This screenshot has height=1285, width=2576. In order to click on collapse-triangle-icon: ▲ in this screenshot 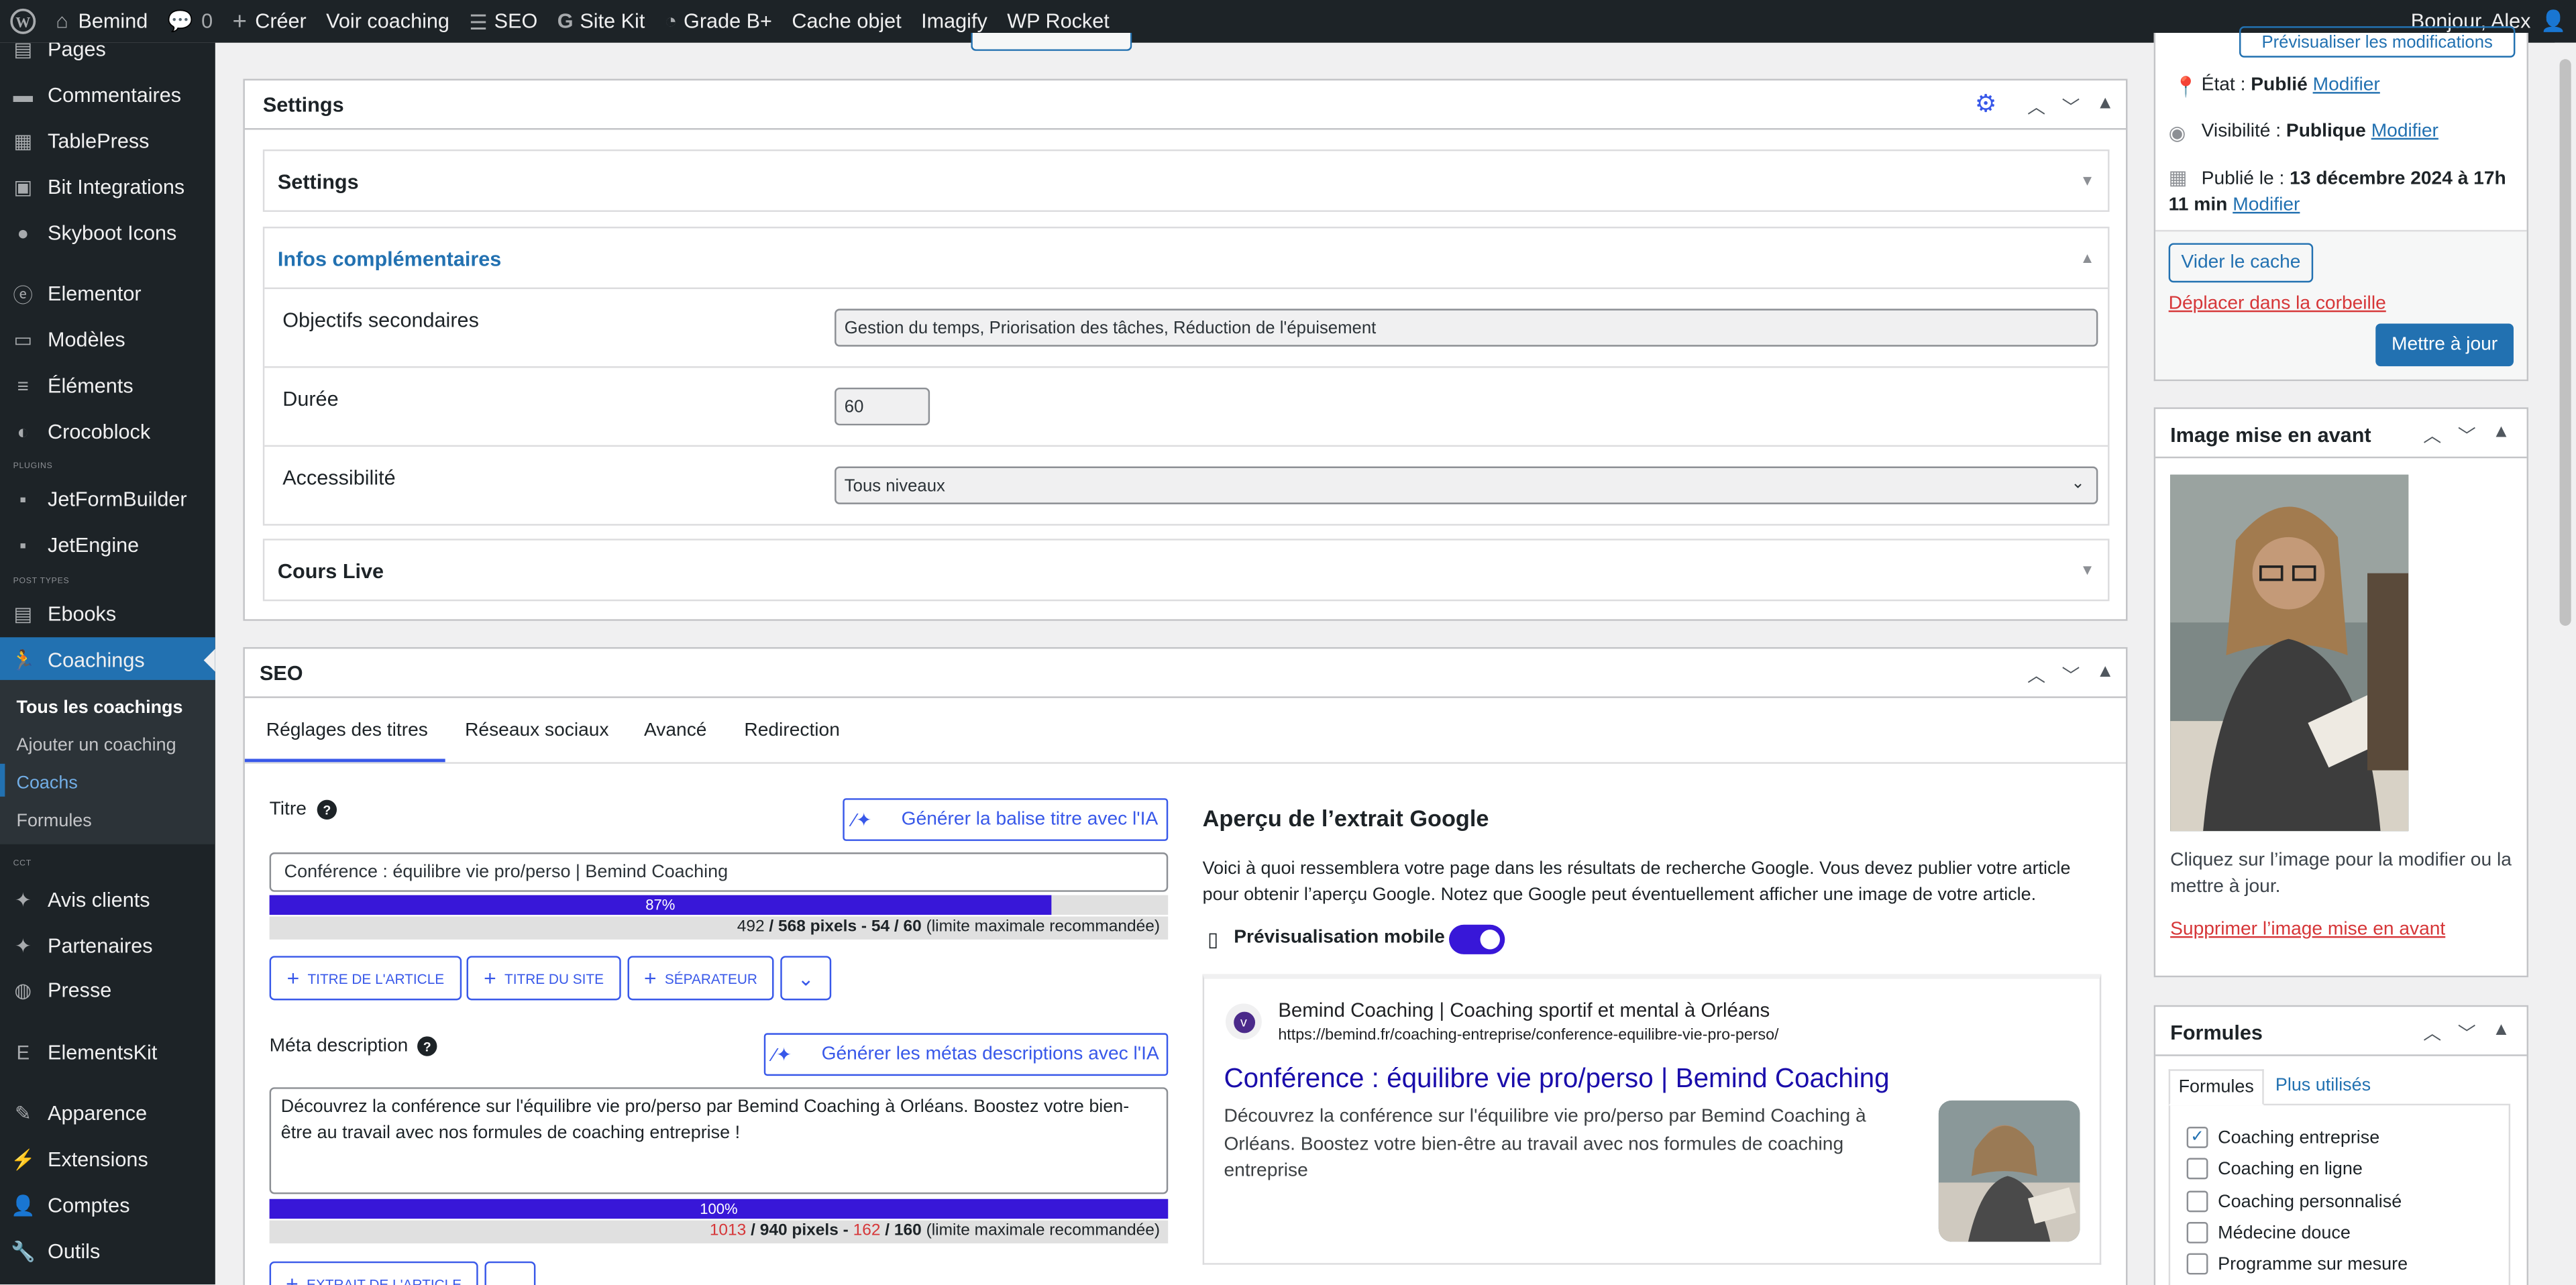, I will do `click(2087, 257)`.